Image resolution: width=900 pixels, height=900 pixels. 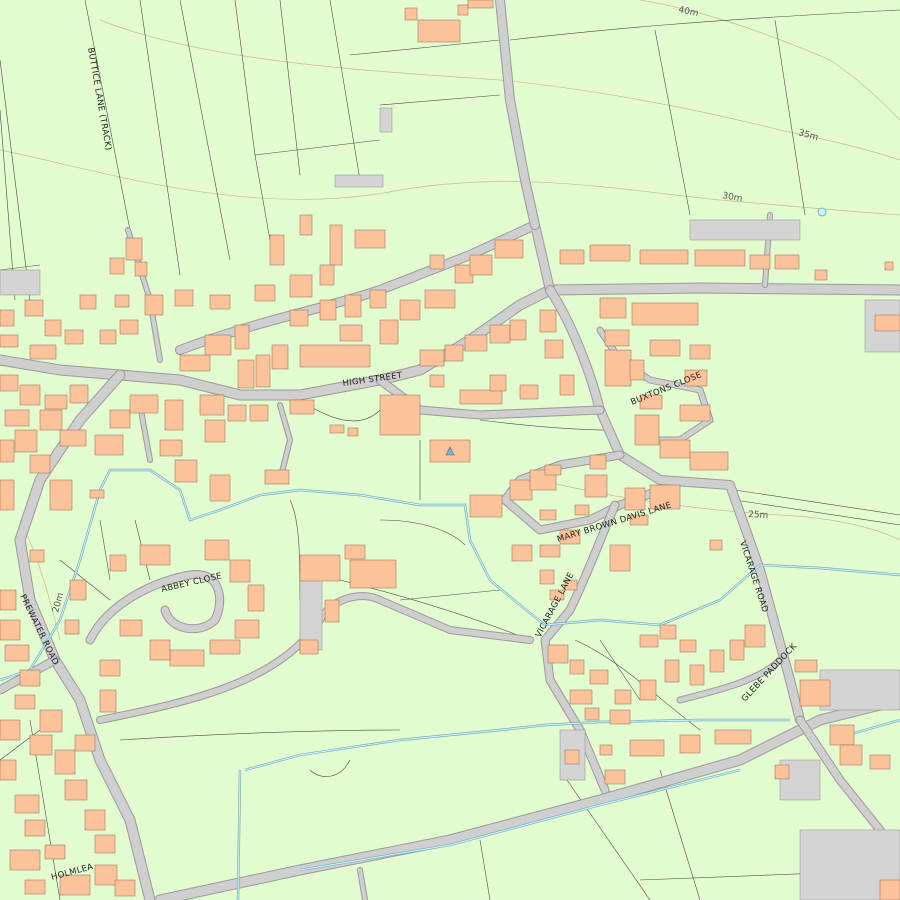 I want to click on contour-label-25: 25m, so click(x=758, y=515).